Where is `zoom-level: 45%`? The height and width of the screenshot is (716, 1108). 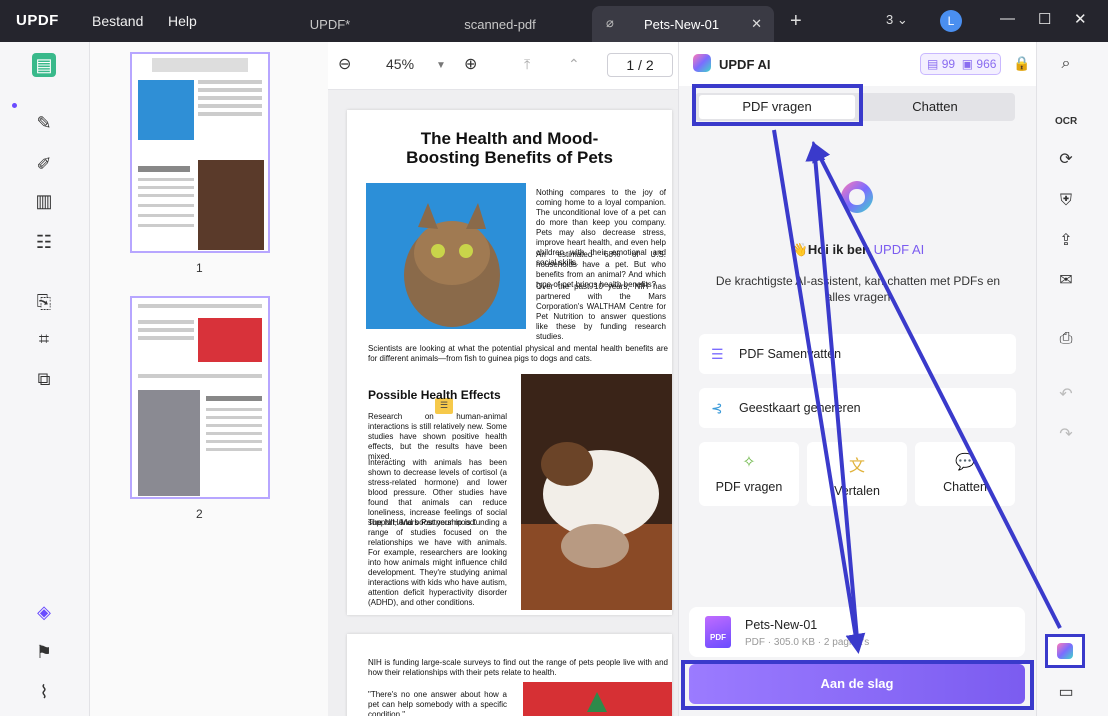
zoom-level: 45% is located at coordinates (400, 64).